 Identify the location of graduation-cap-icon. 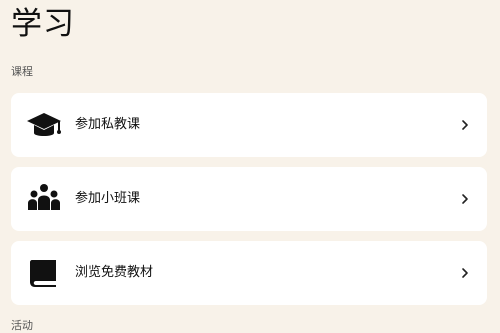
(44, 125).